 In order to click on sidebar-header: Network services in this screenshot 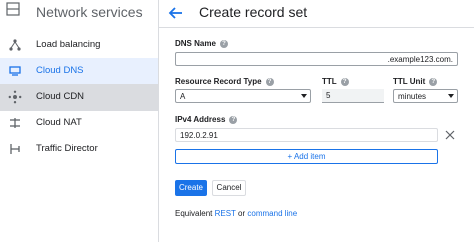, I will do `click(79, 13)`.